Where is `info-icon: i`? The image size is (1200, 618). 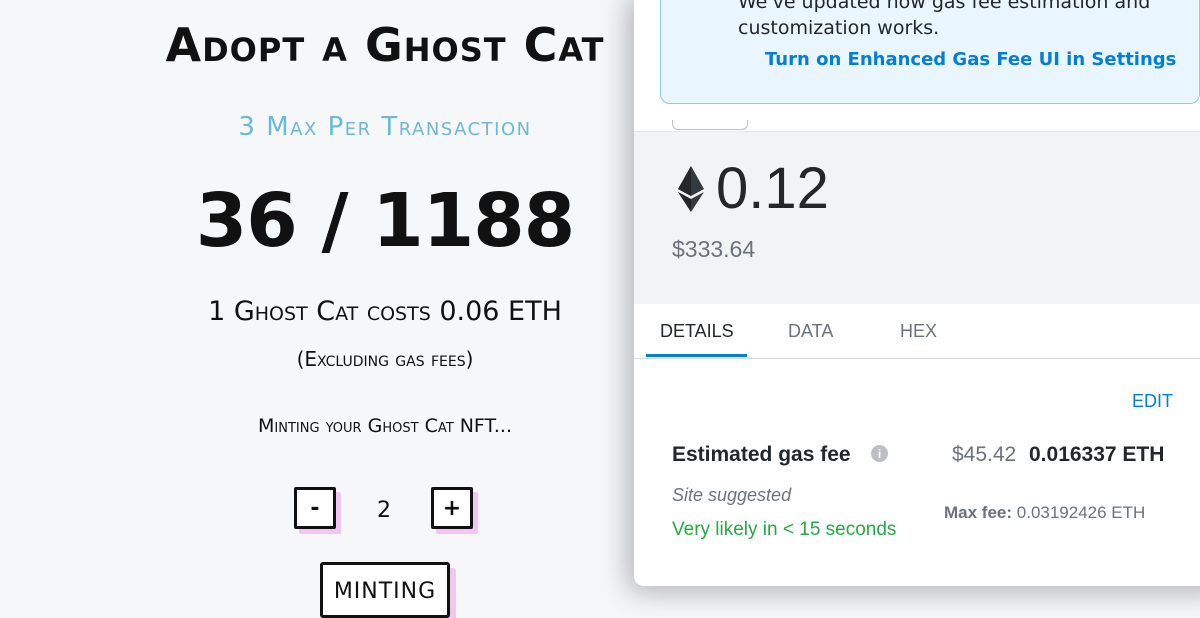 info-icon: i is located at coordinates (879, 453).